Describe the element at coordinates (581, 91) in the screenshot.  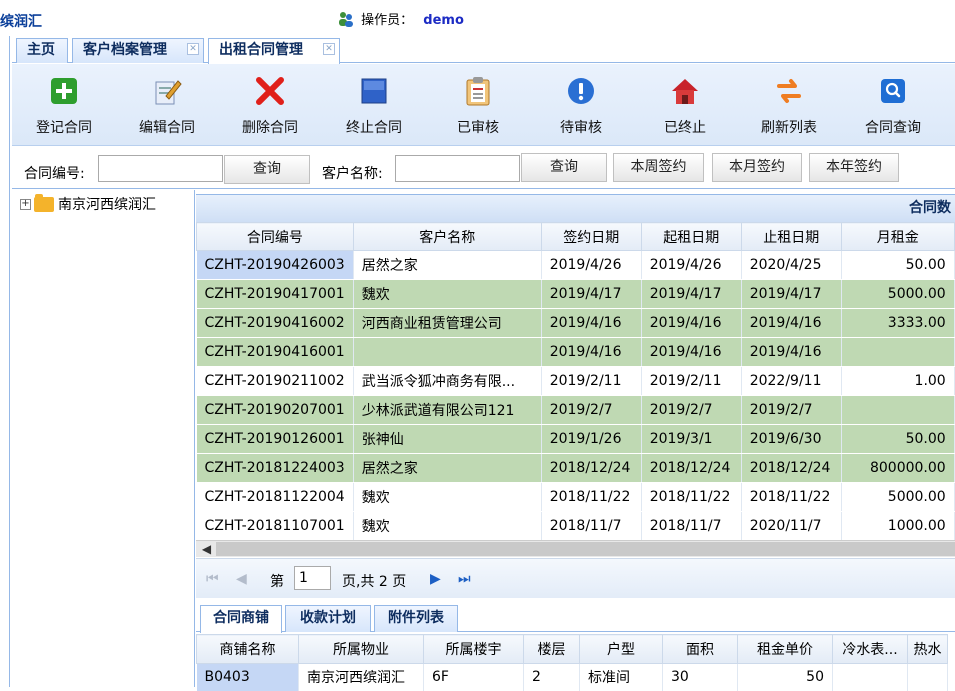
I see `pending-icon` at that location.